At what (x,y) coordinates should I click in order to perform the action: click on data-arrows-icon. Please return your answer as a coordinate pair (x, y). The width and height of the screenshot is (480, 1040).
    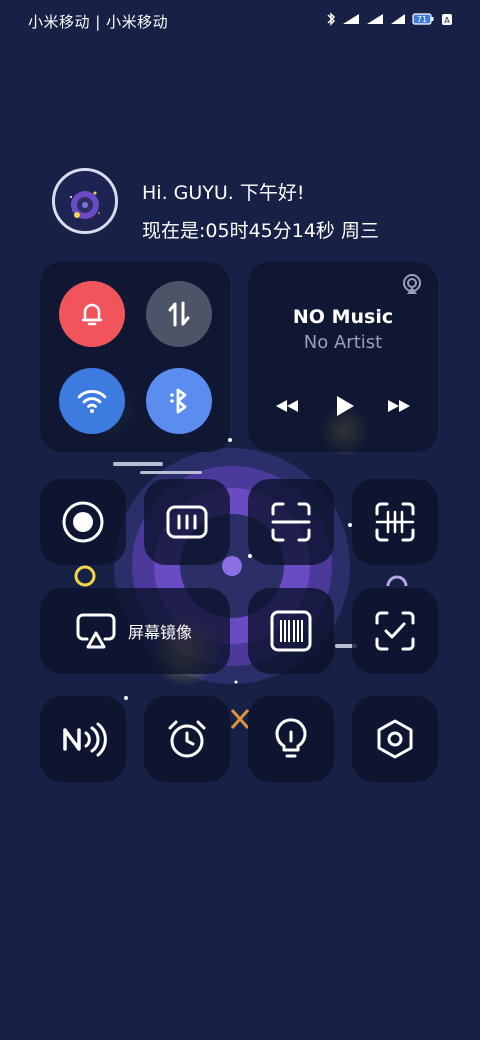
    Looking at the image, I should click on (179, 314).